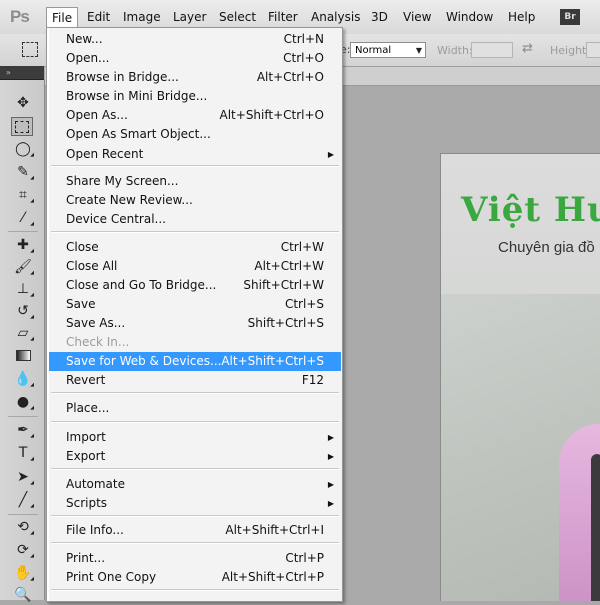 Image resolution: width=600 pixels, height=605 pixels. I want to click on rectangular-marquee-tool-icon, so click(22, 126).